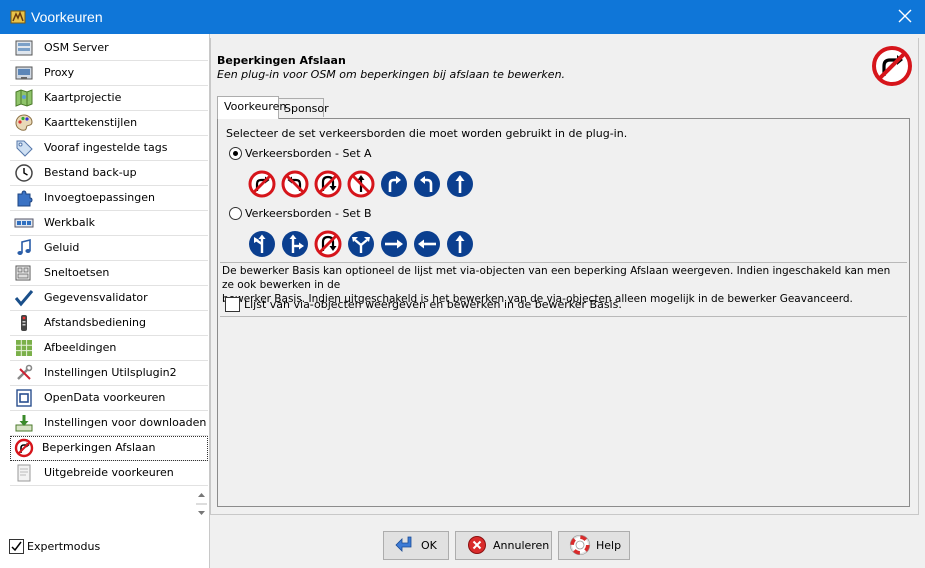 This screenshot has width=925, height=568. I want to click on sidebar-item: Bestand back-up, so click(109, 173).